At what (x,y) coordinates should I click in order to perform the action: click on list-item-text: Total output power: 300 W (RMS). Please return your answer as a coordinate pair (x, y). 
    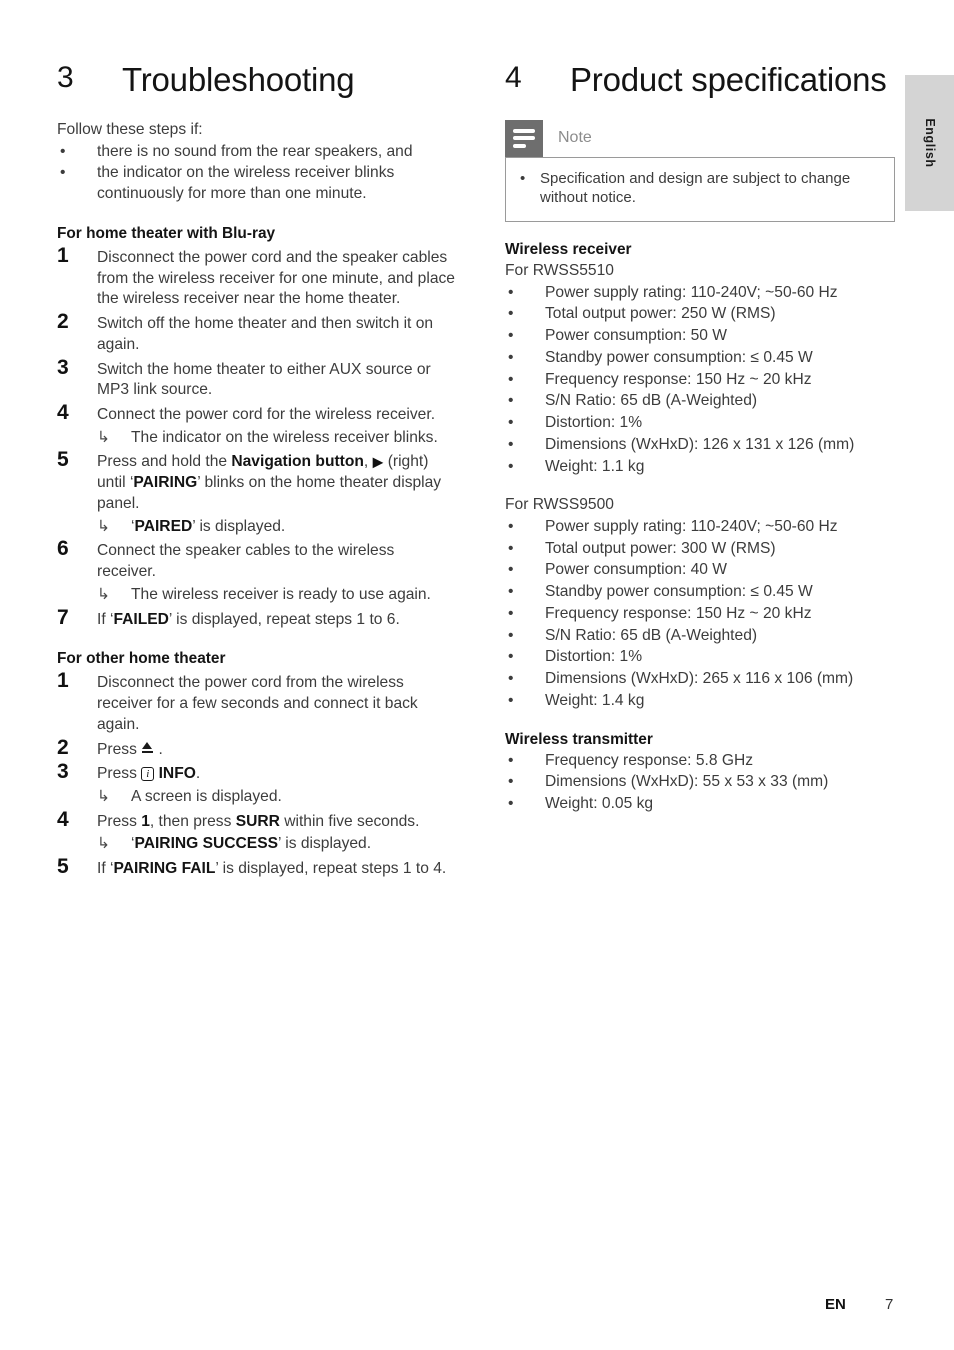
    Looking at the image, I should click on (660, 548).